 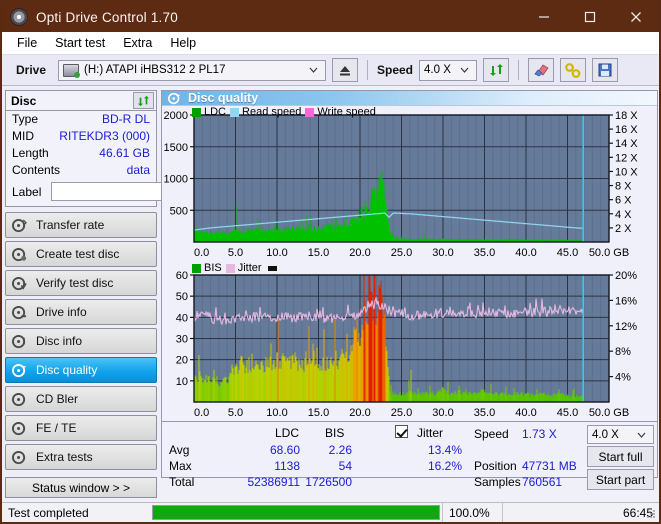 What do you see at coordinates (345, 70) in the screenshot?
I see `eject-button` at bounding box center [345, 70].